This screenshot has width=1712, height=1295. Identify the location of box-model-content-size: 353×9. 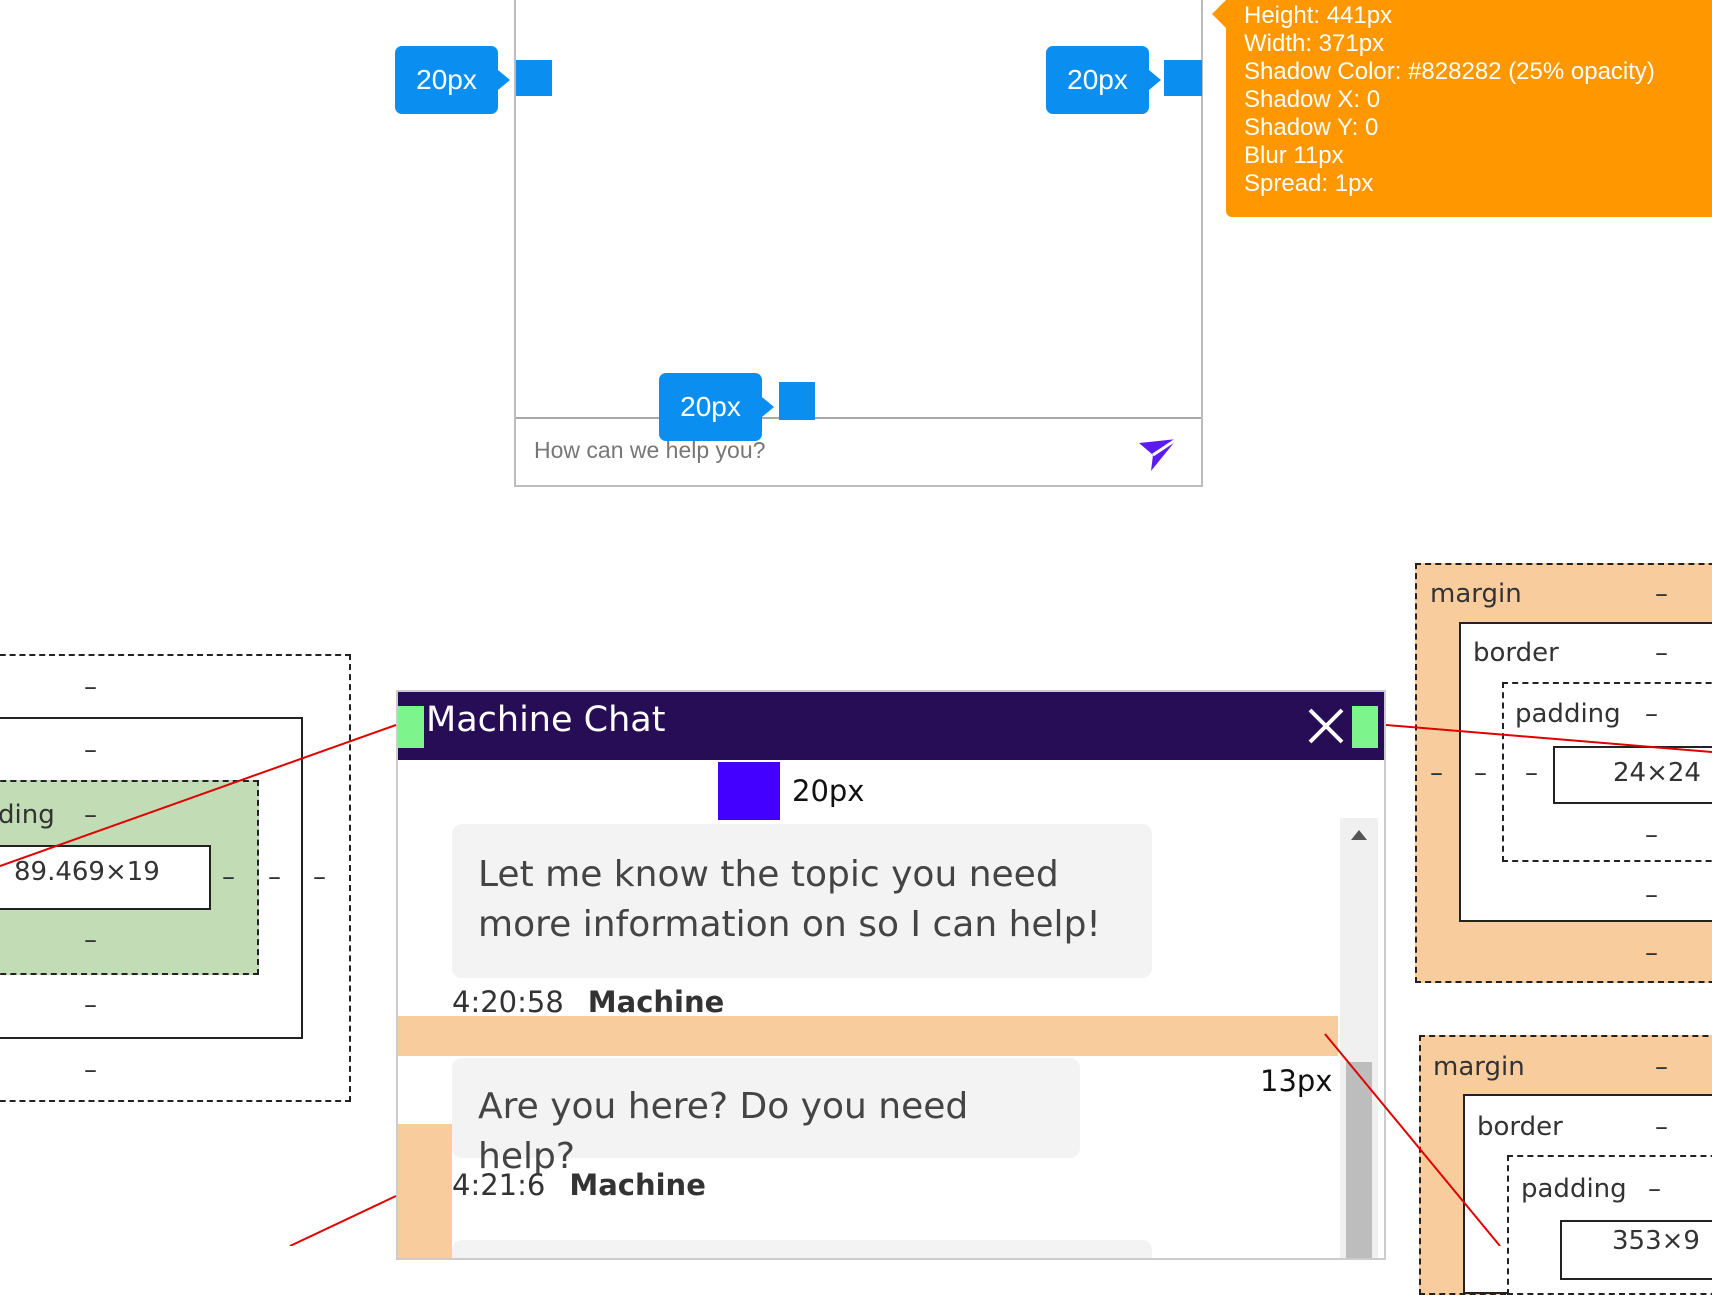
(1656, 1241).